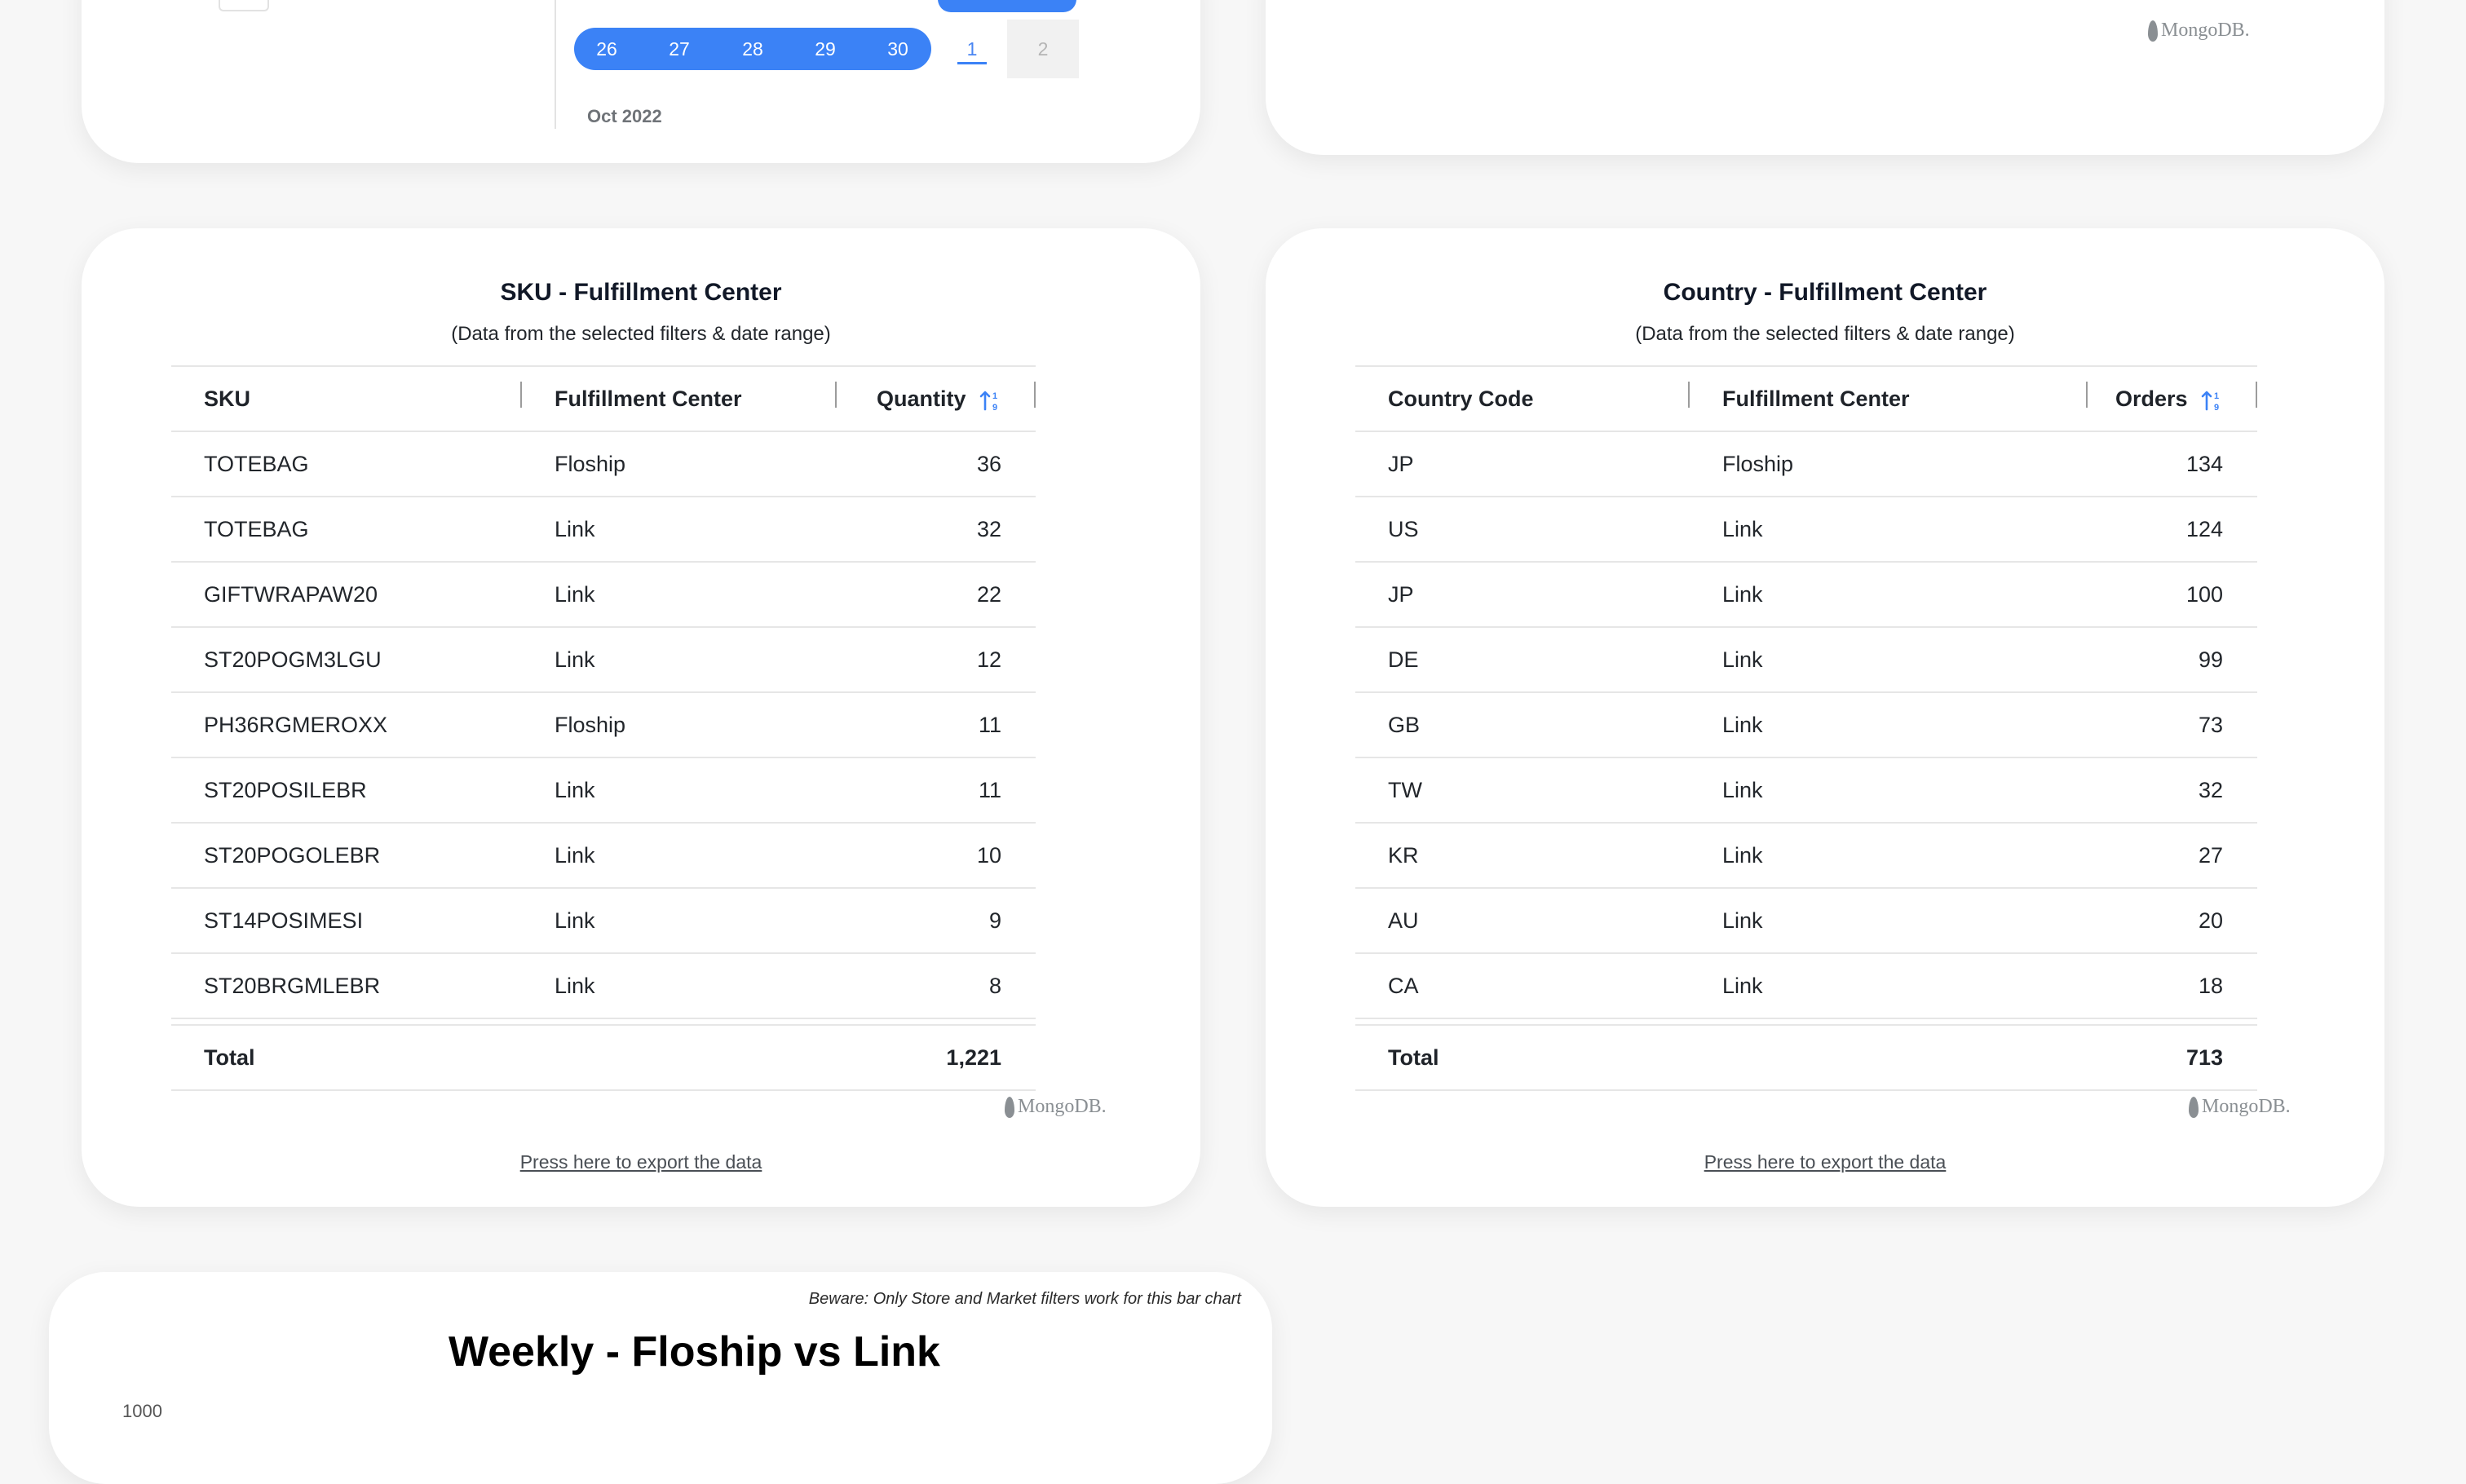 This screenshot has height=1484, width=2466. I want to click on calendar-control-box, so click(244, 5).